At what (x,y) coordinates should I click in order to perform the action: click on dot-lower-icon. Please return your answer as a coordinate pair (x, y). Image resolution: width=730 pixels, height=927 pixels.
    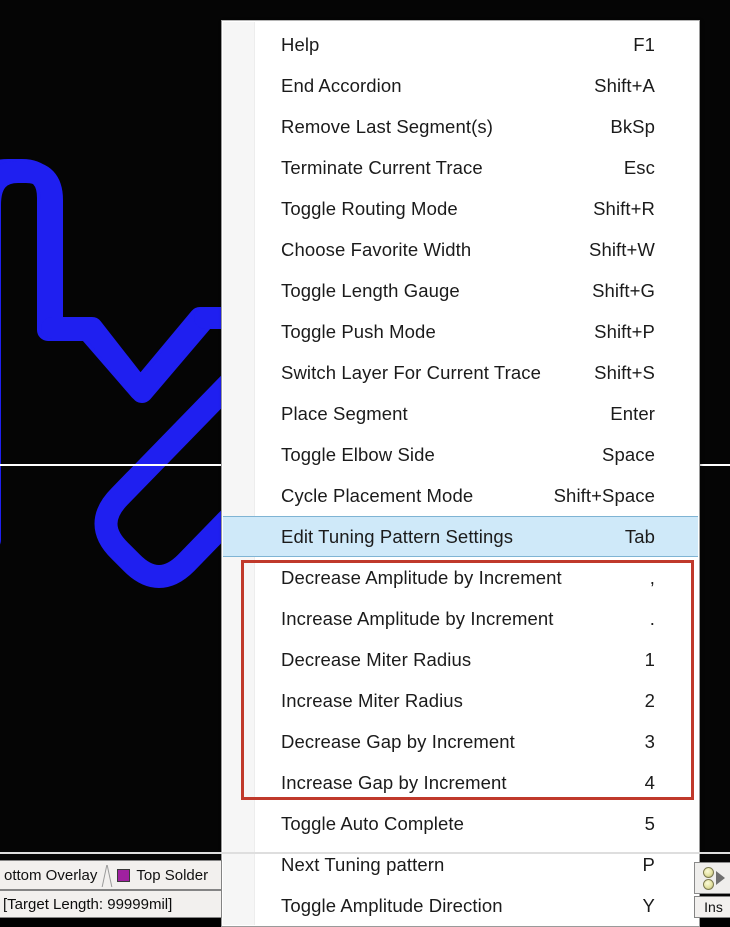
    Looking at the image, I should click on (708, 884).